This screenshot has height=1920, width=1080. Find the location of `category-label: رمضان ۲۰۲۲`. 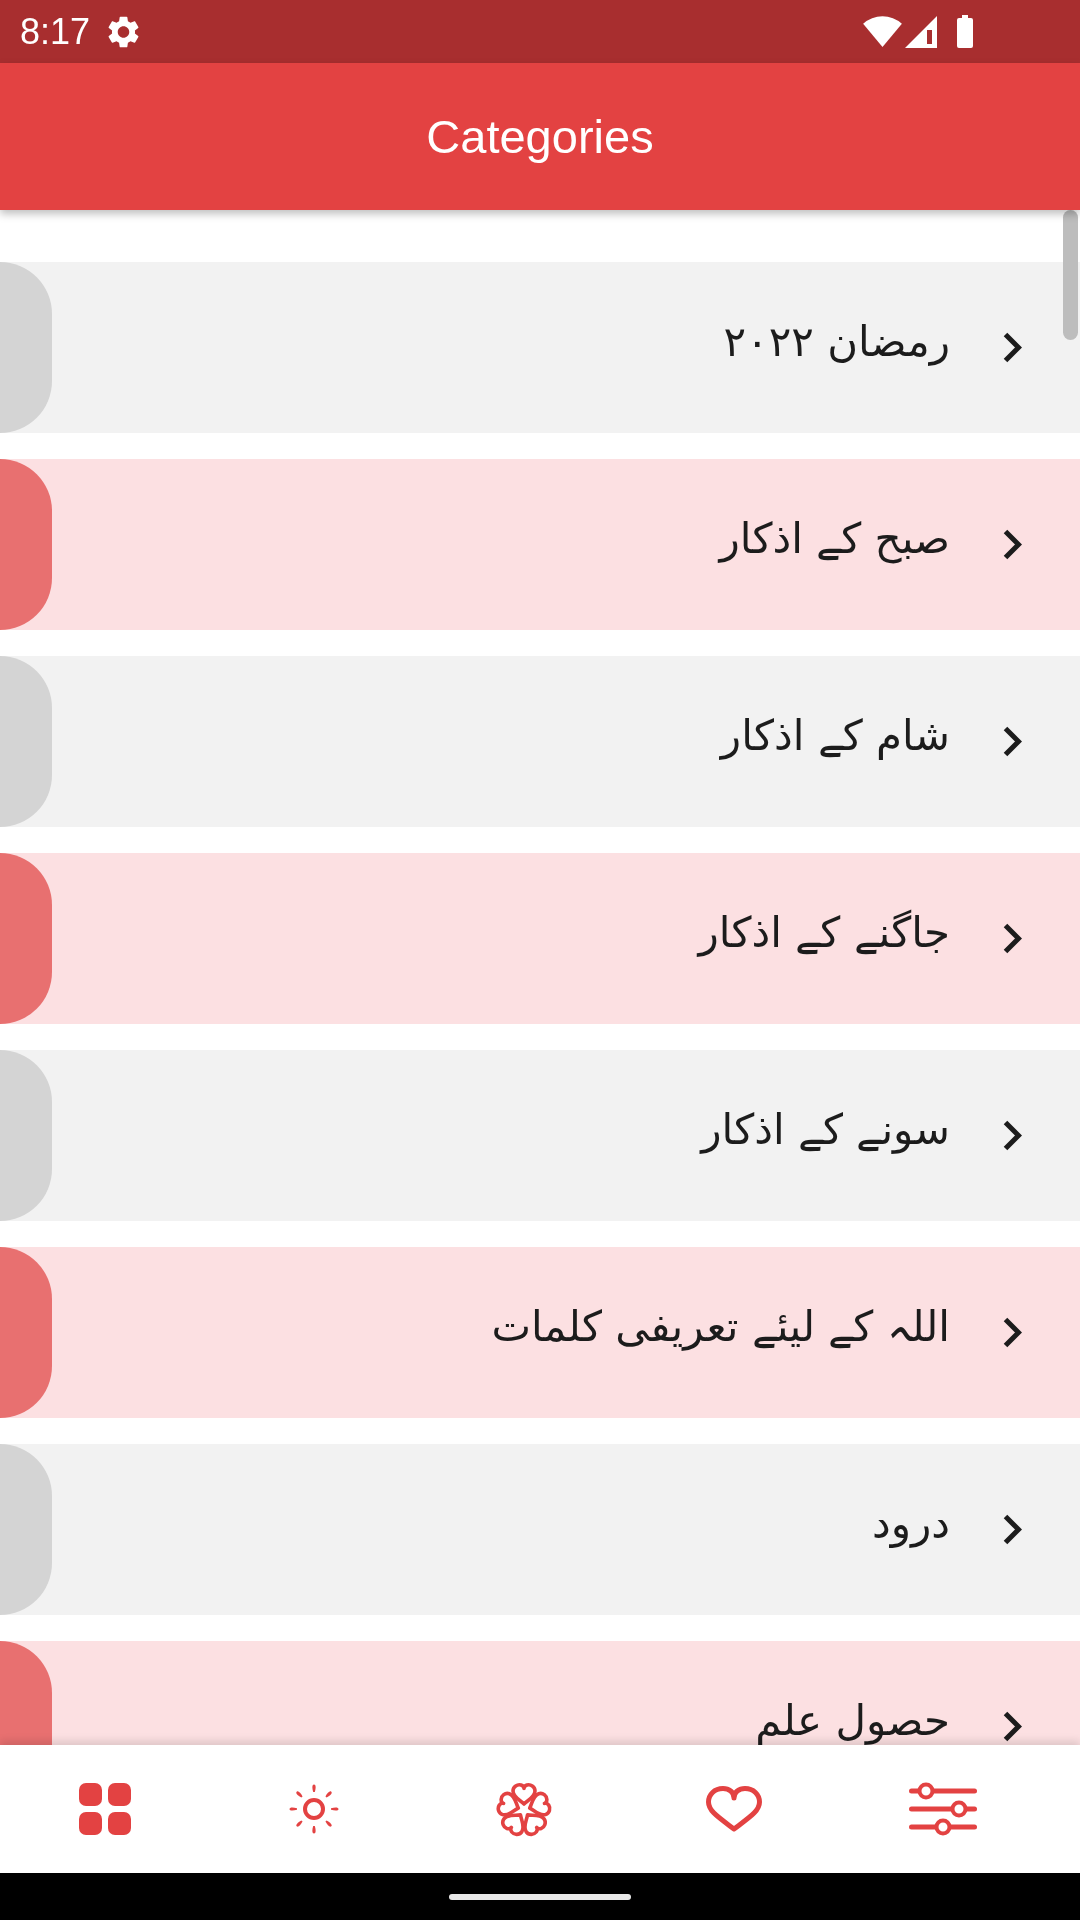

category-label: رمضان ۲۰۲۲ is located at coordinates (836, 342).